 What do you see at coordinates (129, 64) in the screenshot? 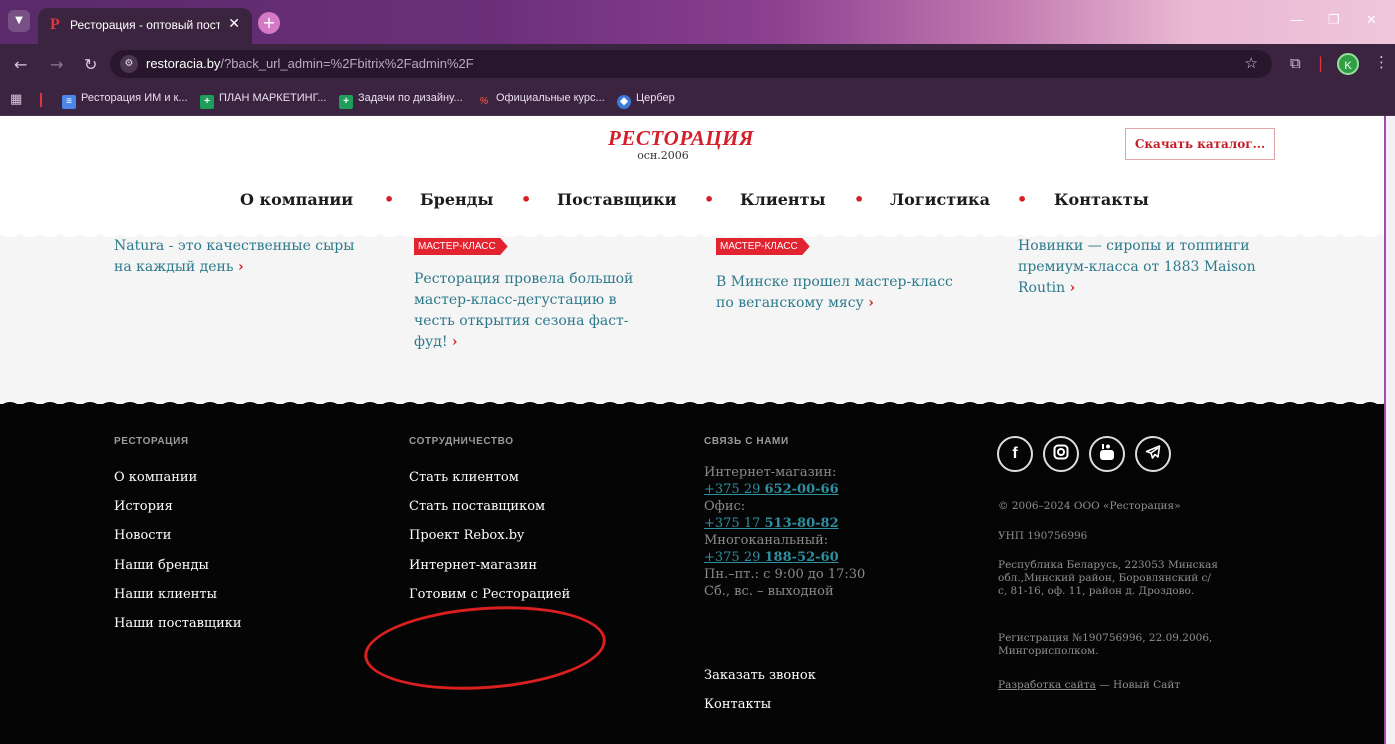
I see `site-info-icon: ⚙` at bounding box center [129, 64].